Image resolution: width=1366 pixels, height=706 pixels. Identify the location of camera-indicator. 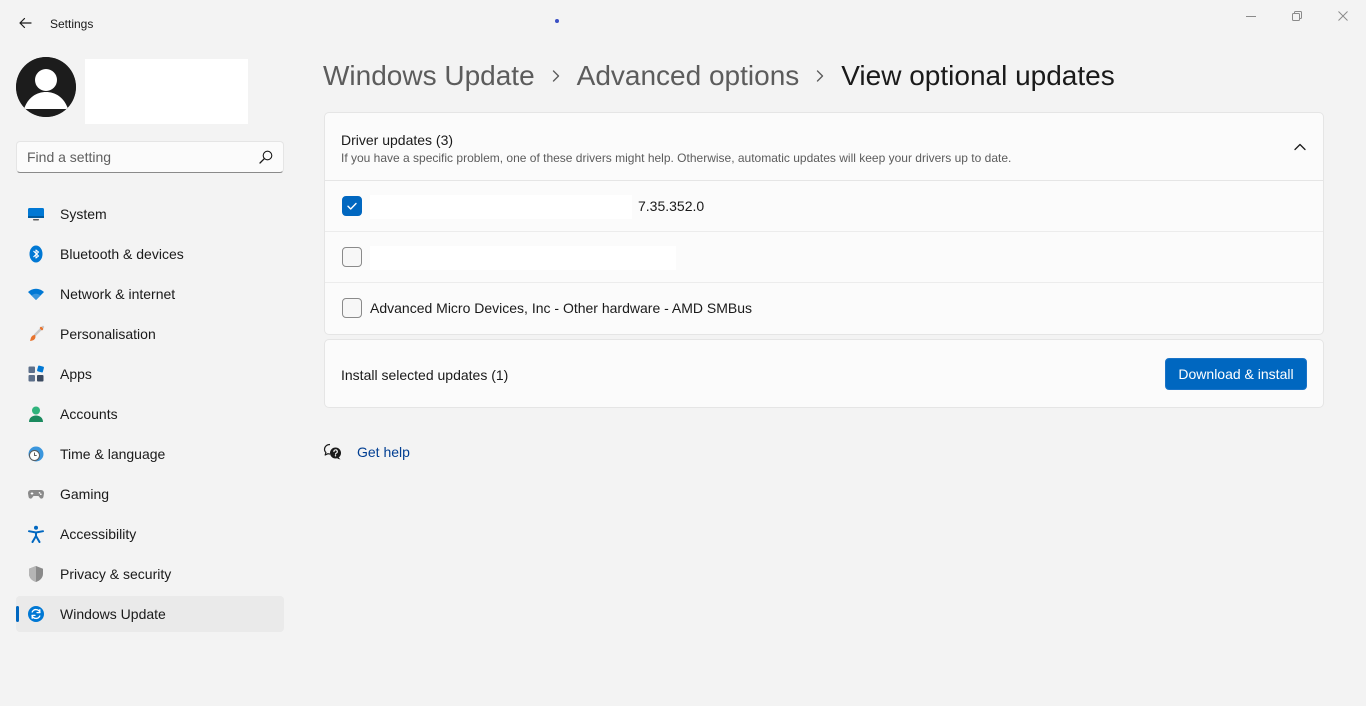
(557, 21).